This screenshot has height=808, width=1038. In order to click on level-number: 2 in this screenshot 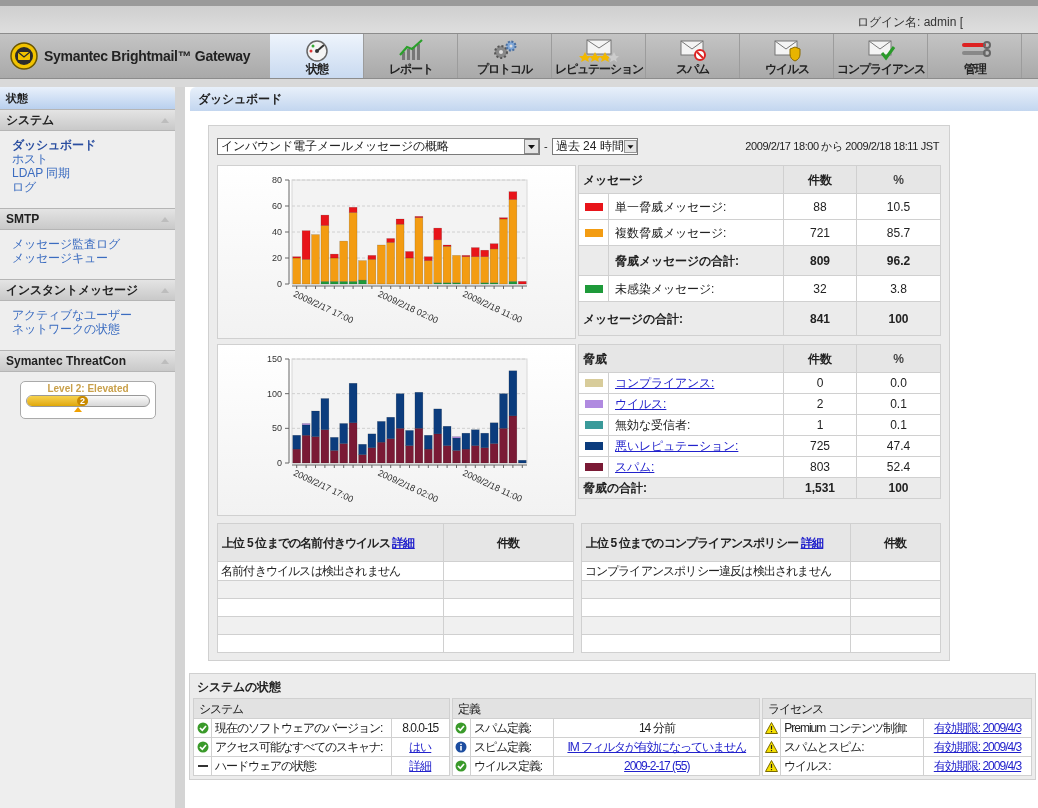, I will do `click(82, 401)`.